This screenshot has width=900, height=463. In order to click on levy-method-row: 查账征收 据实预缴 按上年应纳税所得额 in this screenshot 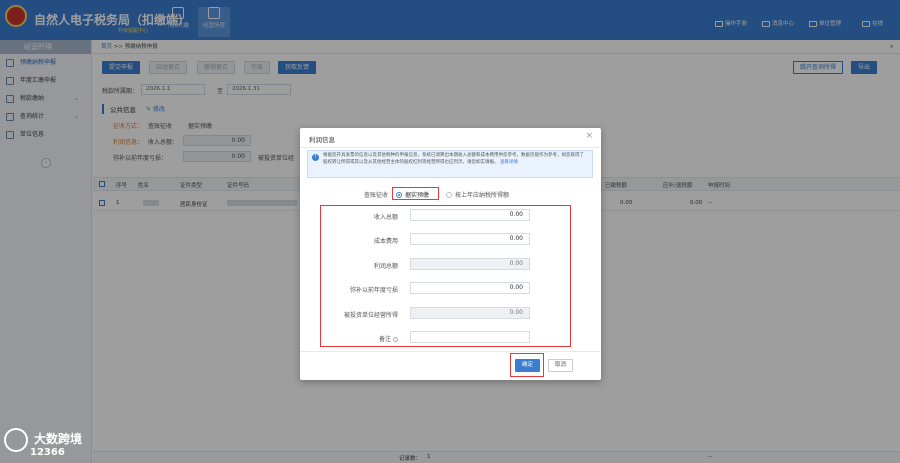, I will do `click(450, 193)`.